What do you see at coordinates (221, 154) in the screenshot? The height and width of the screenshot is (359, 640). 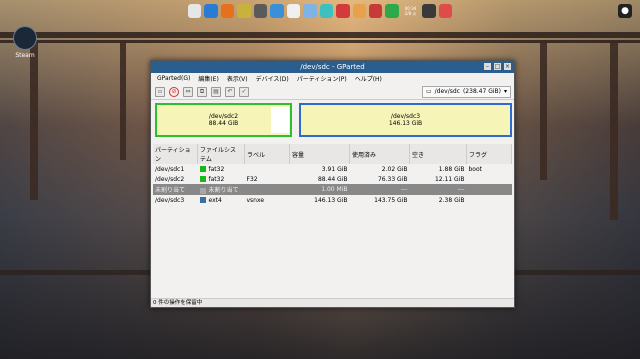 I see `column-filesystem: ファイルシステム` at bounding box center [221, 154].